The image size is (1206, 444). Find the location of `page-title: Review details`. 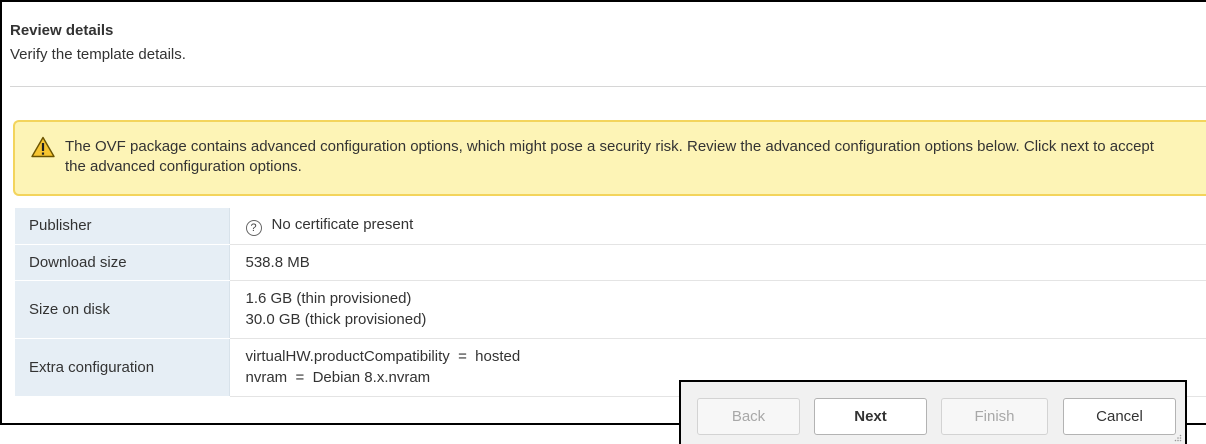

page-title: Review details is located at coordinates (62, 30).